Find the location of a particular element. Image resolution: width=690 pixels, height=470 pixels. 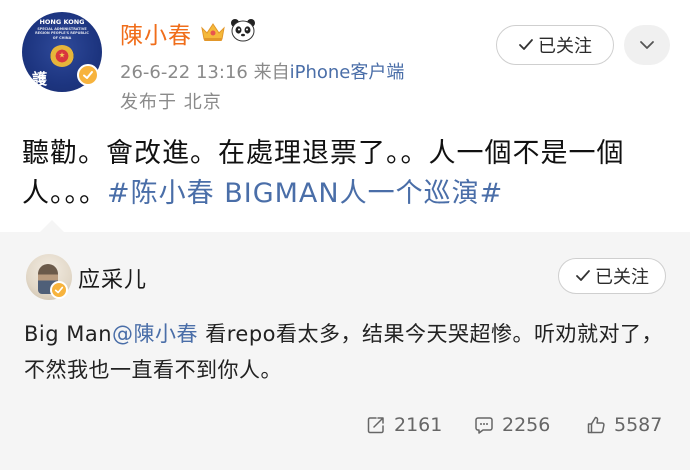

post-meta: 26-6-22 13:16 来自iPhone客户端 is located at coordinates (262, 71).